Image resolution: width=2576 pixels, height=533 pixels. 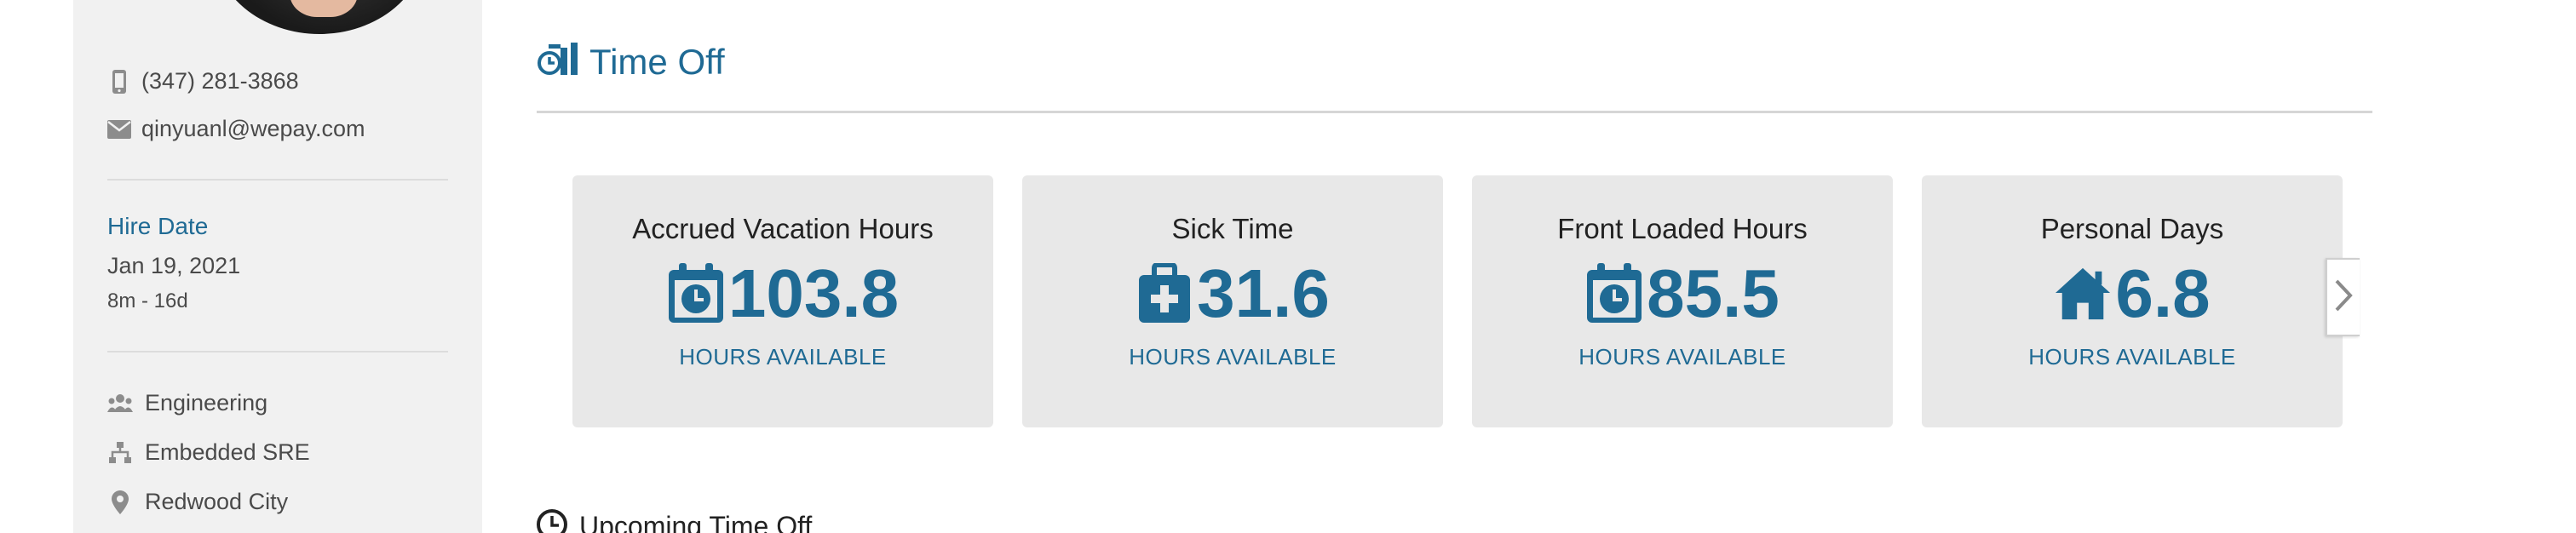 I want to click on upcoming-title: Upcoming Time Off, so click(x=696, y=522).